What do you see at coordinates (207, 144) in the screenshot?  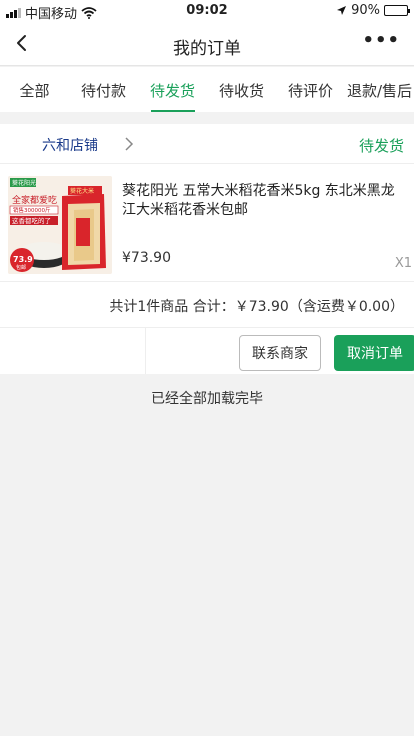 I see `shop-row: 六和店铺 待发货` at bounding box center [207, 144].